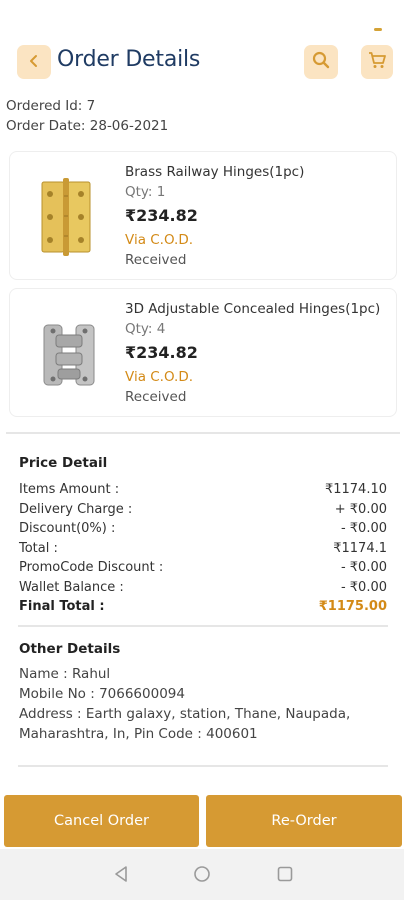  Describe the element at coordinates (215, 172) in the screenshot. I see `item-name: Brass Railway Hinges(1pc)` at that location.